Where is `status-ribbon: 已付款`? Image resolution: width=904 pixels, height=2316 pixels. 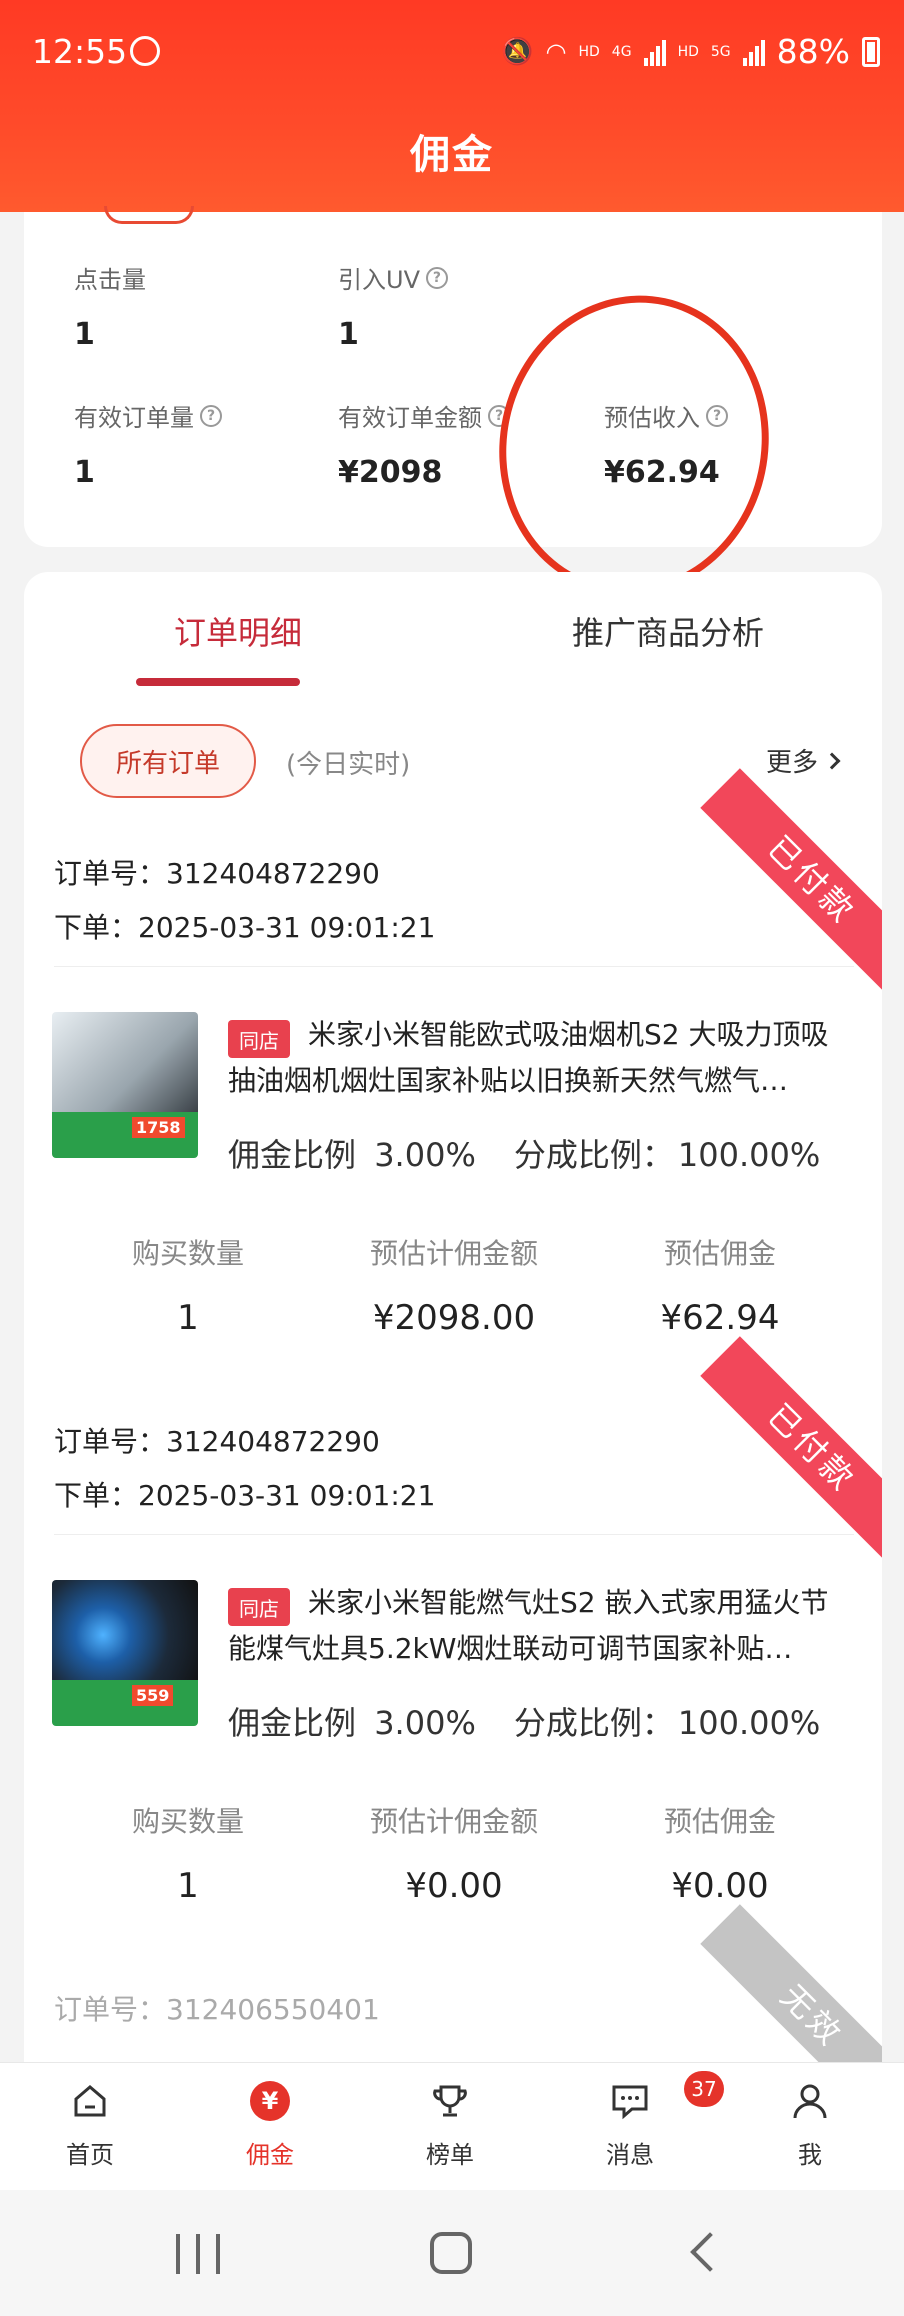
status-ribbon: 已付款 is located at coordinates (791, 880).